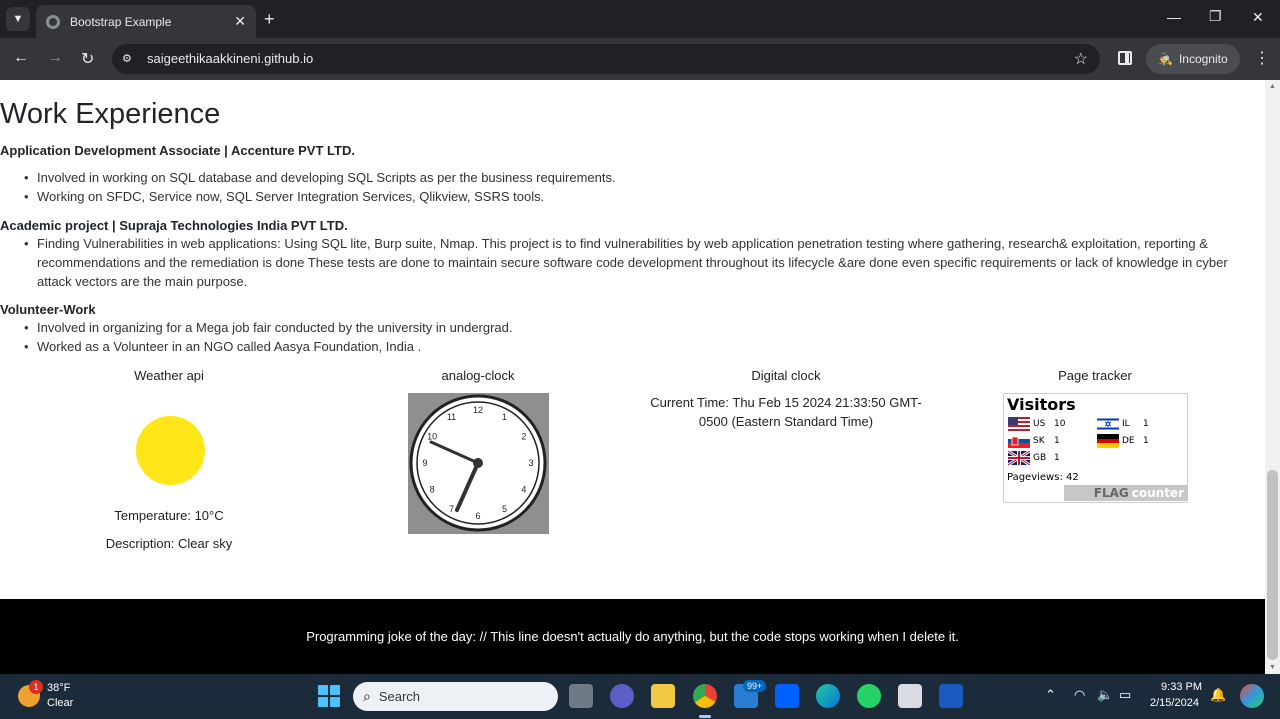  I want to click on taskbar-date: 2/15/2024, so click(1174, 703).